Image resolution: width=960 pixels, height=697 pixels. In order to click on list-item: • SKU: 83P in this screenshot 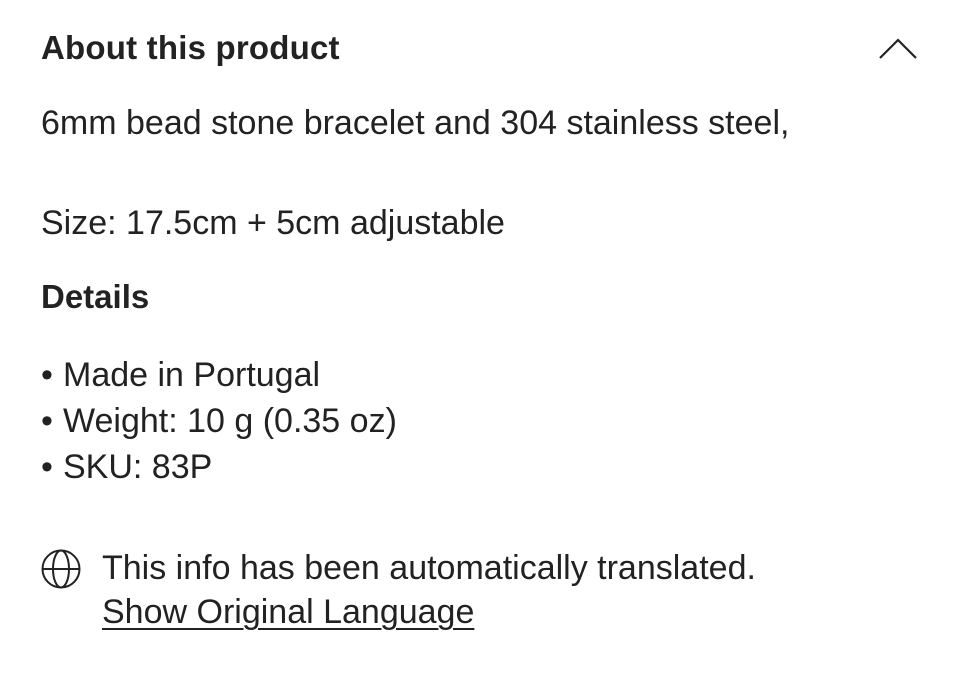, I will do `click(219, 467)`.